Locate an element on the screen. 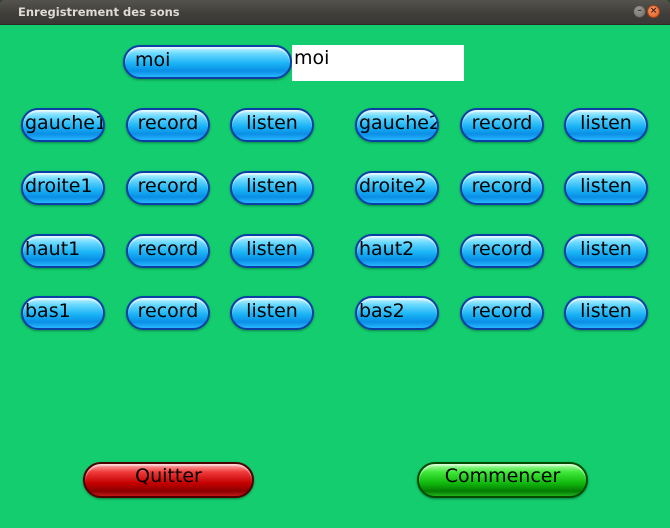 The width and height of the screenshot is (670, 528). listen-button-bas2: listen is located at coordinates (606, 313).